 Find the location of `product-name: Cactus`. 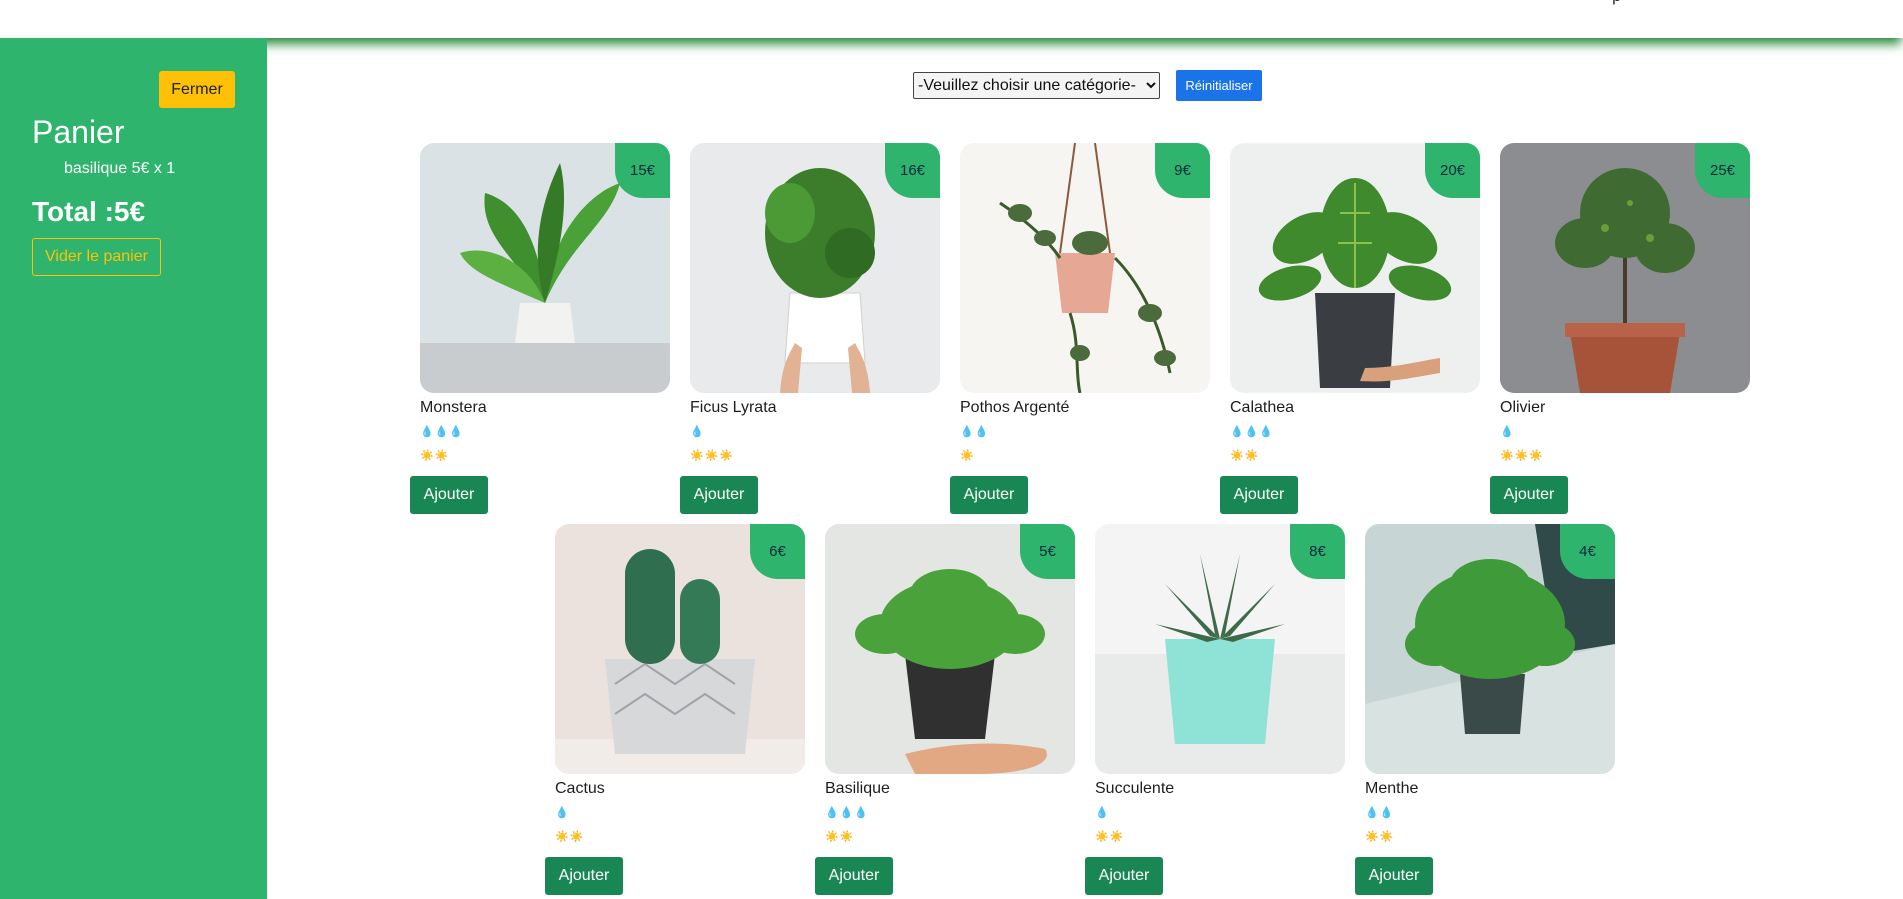

product-name: Cactus is located at coordinates (580, 788).